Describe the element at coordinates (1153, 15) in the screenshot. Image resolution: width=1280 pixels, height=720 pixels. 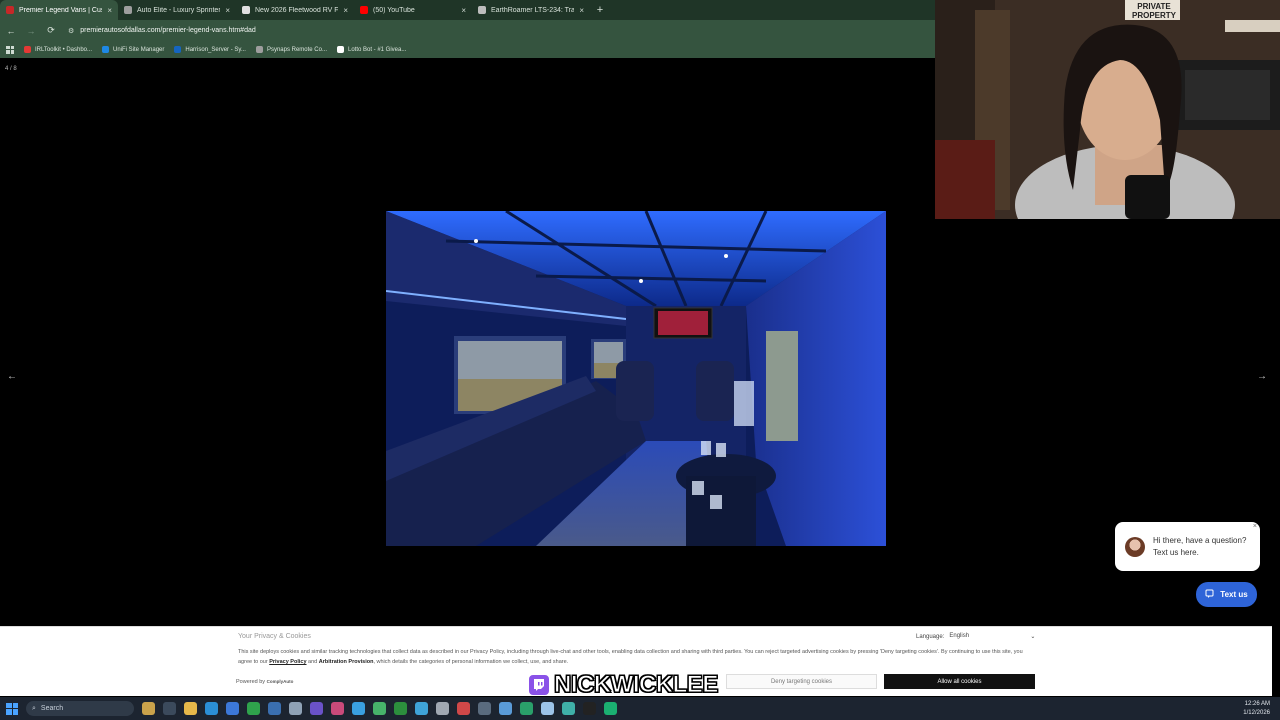
I see `sign-line-2: PROPERTY` at that location.